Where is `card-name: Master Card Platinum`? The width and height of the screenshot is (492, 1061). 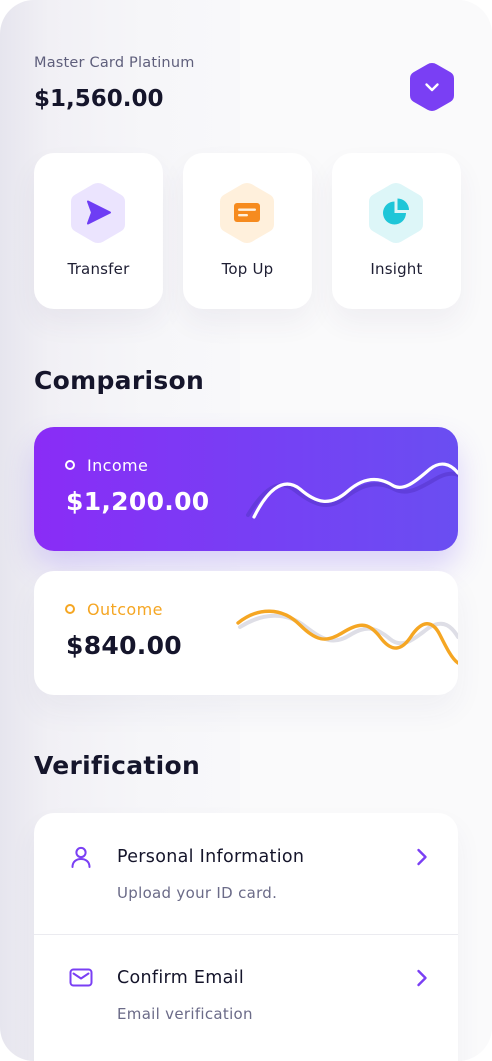 card-name: Master Card Platinum is located at coordinates (114, 63).